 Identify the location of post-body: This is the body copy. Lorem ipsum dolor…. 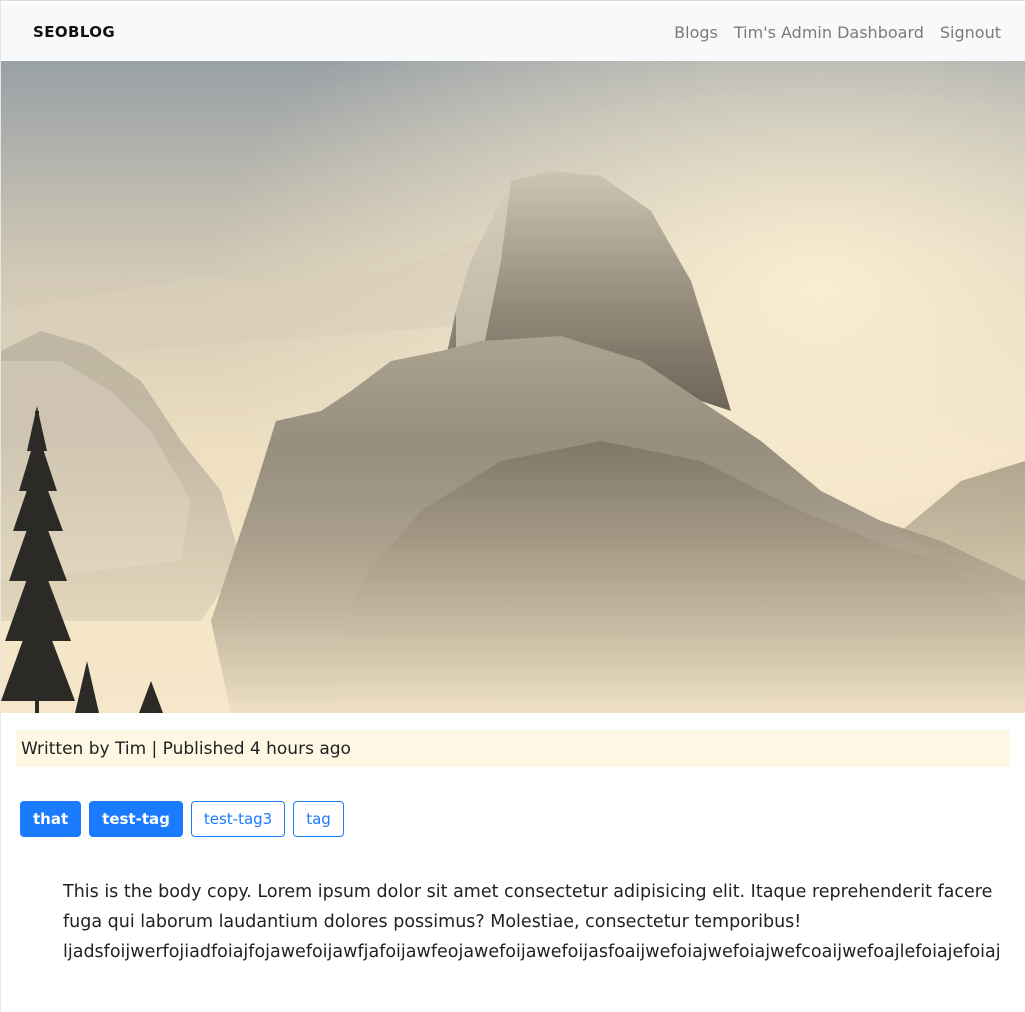
(532, 922).